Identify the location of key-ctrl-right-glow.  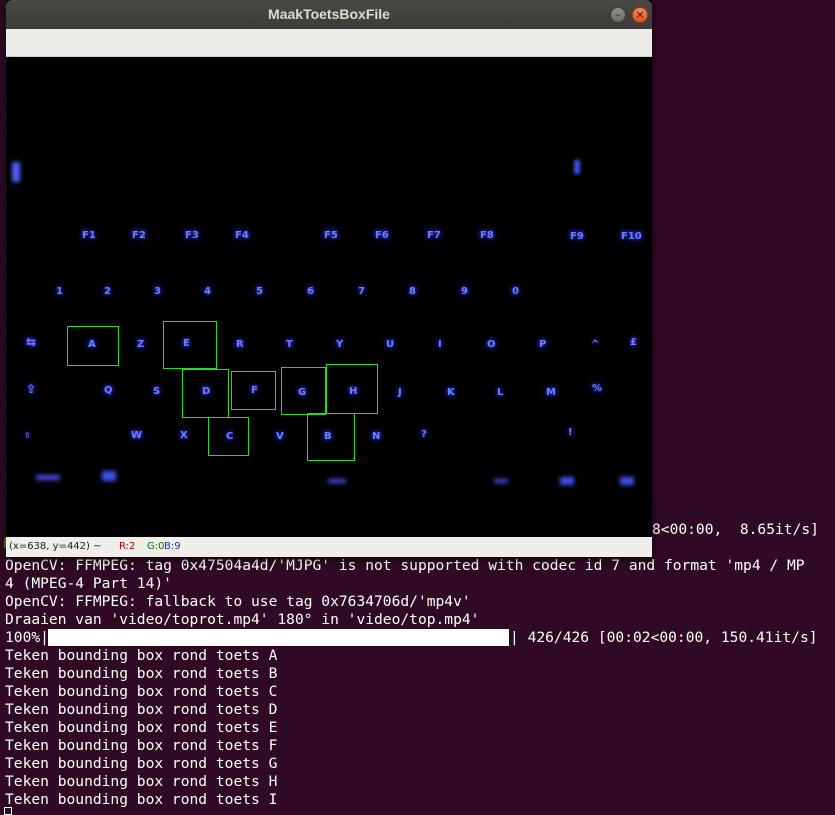
(627, 481).